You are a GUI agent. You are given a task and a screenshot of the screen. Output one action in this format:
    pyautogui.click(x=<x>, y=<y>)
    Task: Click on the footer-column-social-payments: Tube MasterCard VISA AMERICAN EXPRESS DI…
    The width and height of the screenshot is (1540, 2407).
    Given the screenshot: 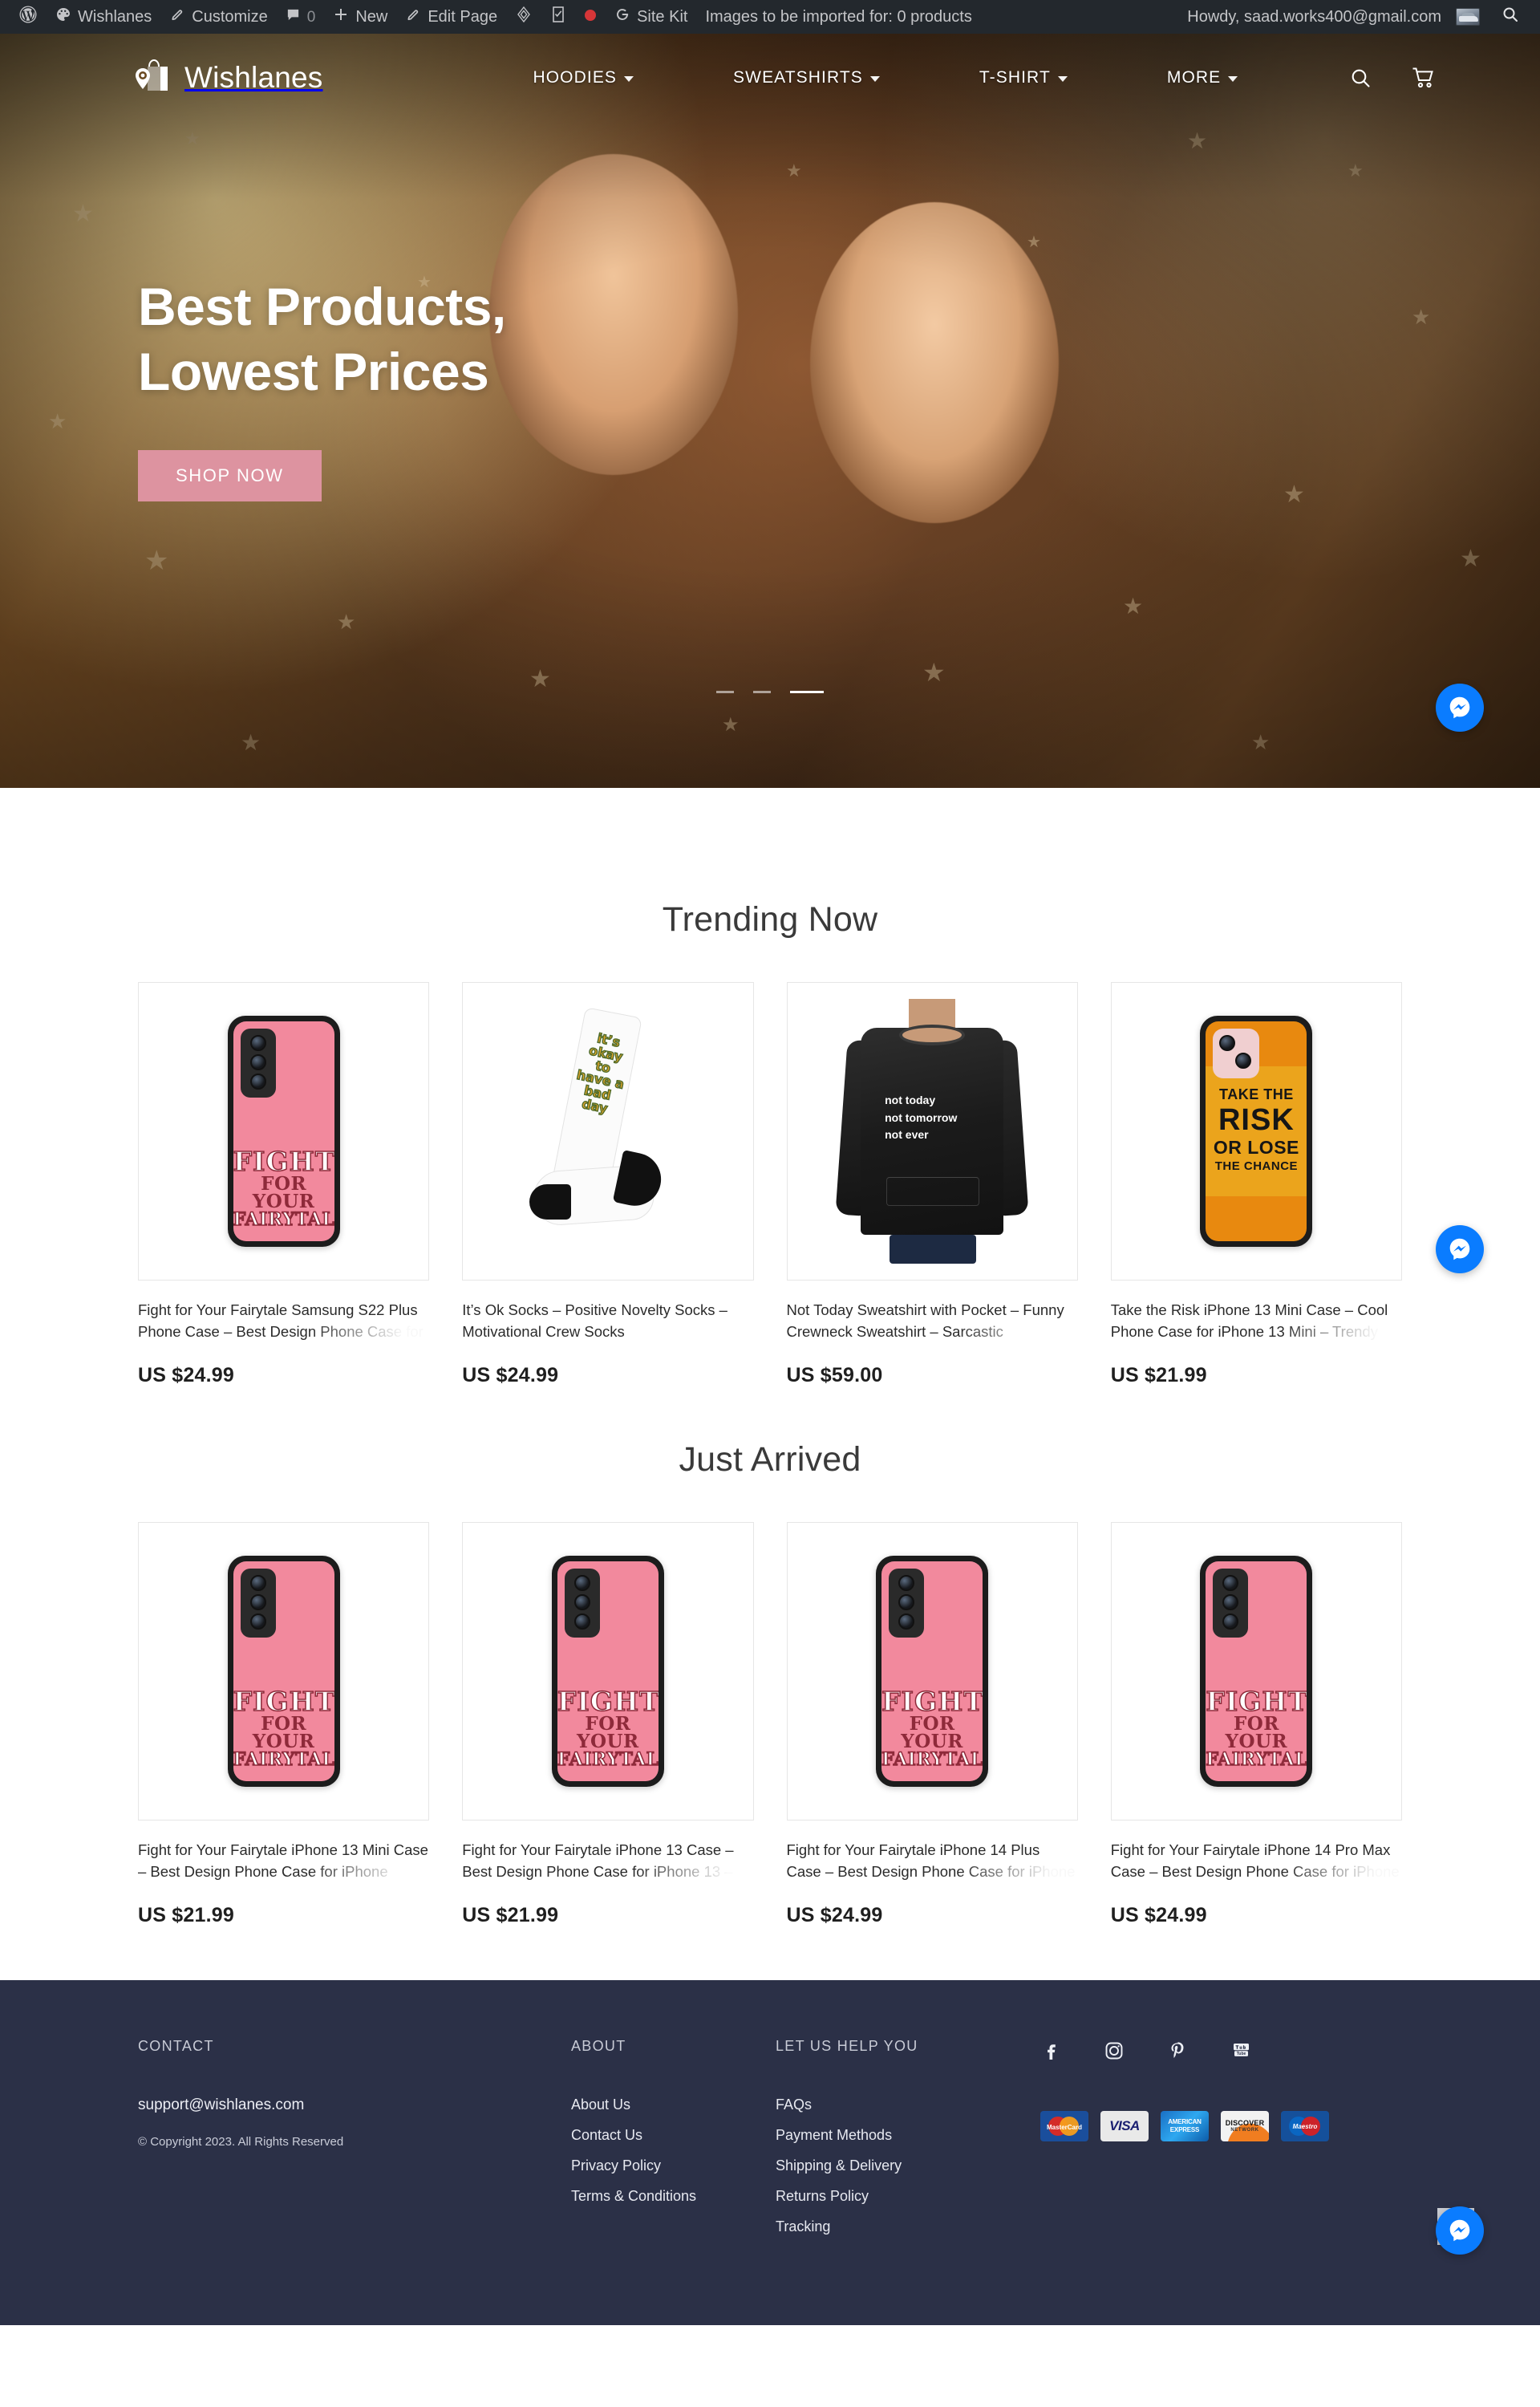 What is the action you would take?
    pyautogui.click(x=1221, y=2144)
    